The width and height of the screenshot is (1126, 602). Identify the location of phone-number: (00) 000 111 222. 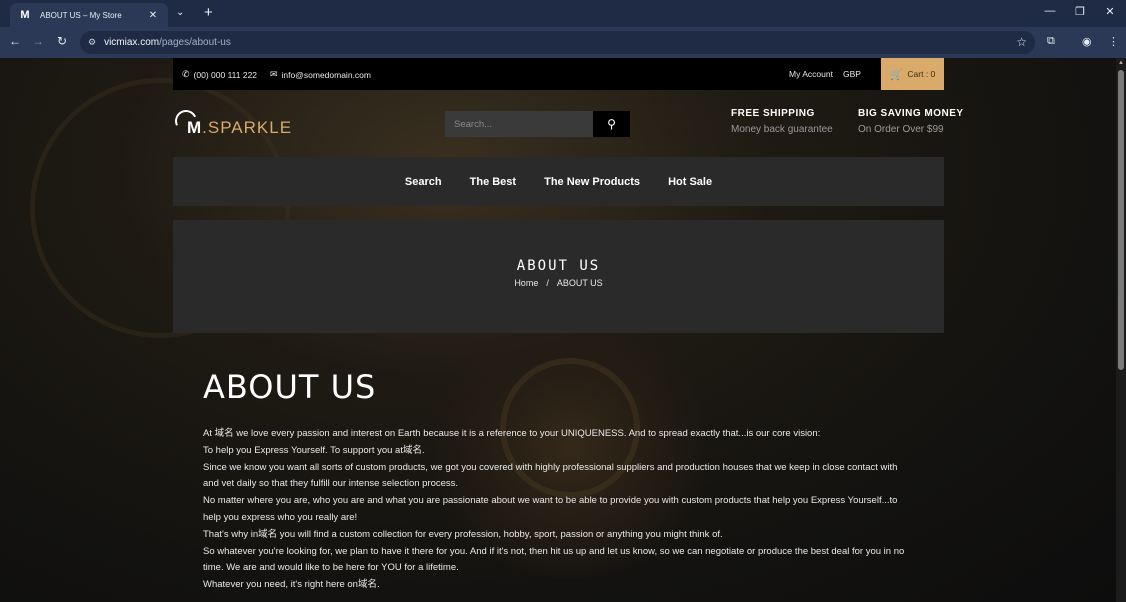
(225, 74).